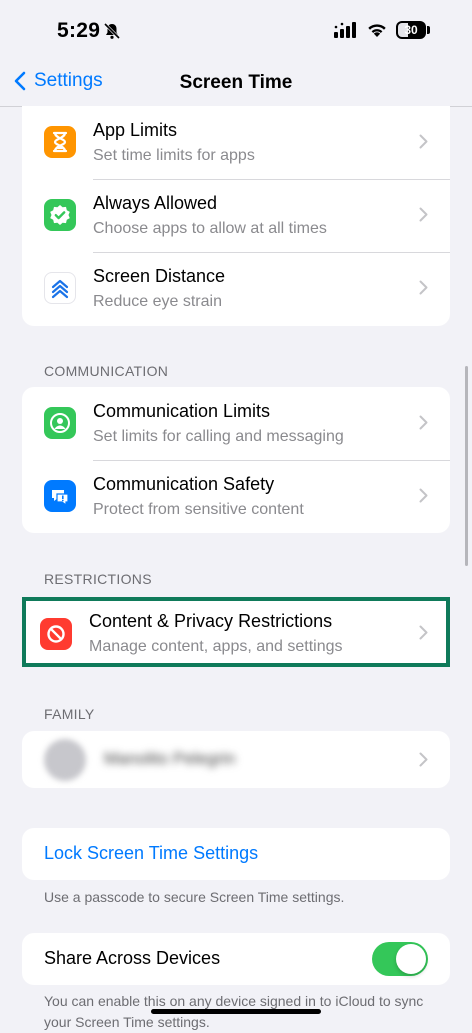 The height and width of the screenshot is (1033, 472). What do you see at coordinates (411, 959) in the screenshot?
I see `toggle-knob` at bounding box center [411, 959].